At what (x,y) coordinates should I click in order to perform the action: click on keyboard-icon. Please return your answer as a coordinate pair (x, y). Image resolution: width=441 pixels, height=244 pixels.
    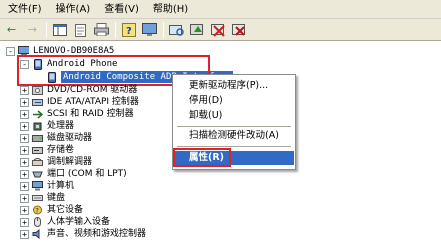
    Looking at the image, I should click on (37, 198).